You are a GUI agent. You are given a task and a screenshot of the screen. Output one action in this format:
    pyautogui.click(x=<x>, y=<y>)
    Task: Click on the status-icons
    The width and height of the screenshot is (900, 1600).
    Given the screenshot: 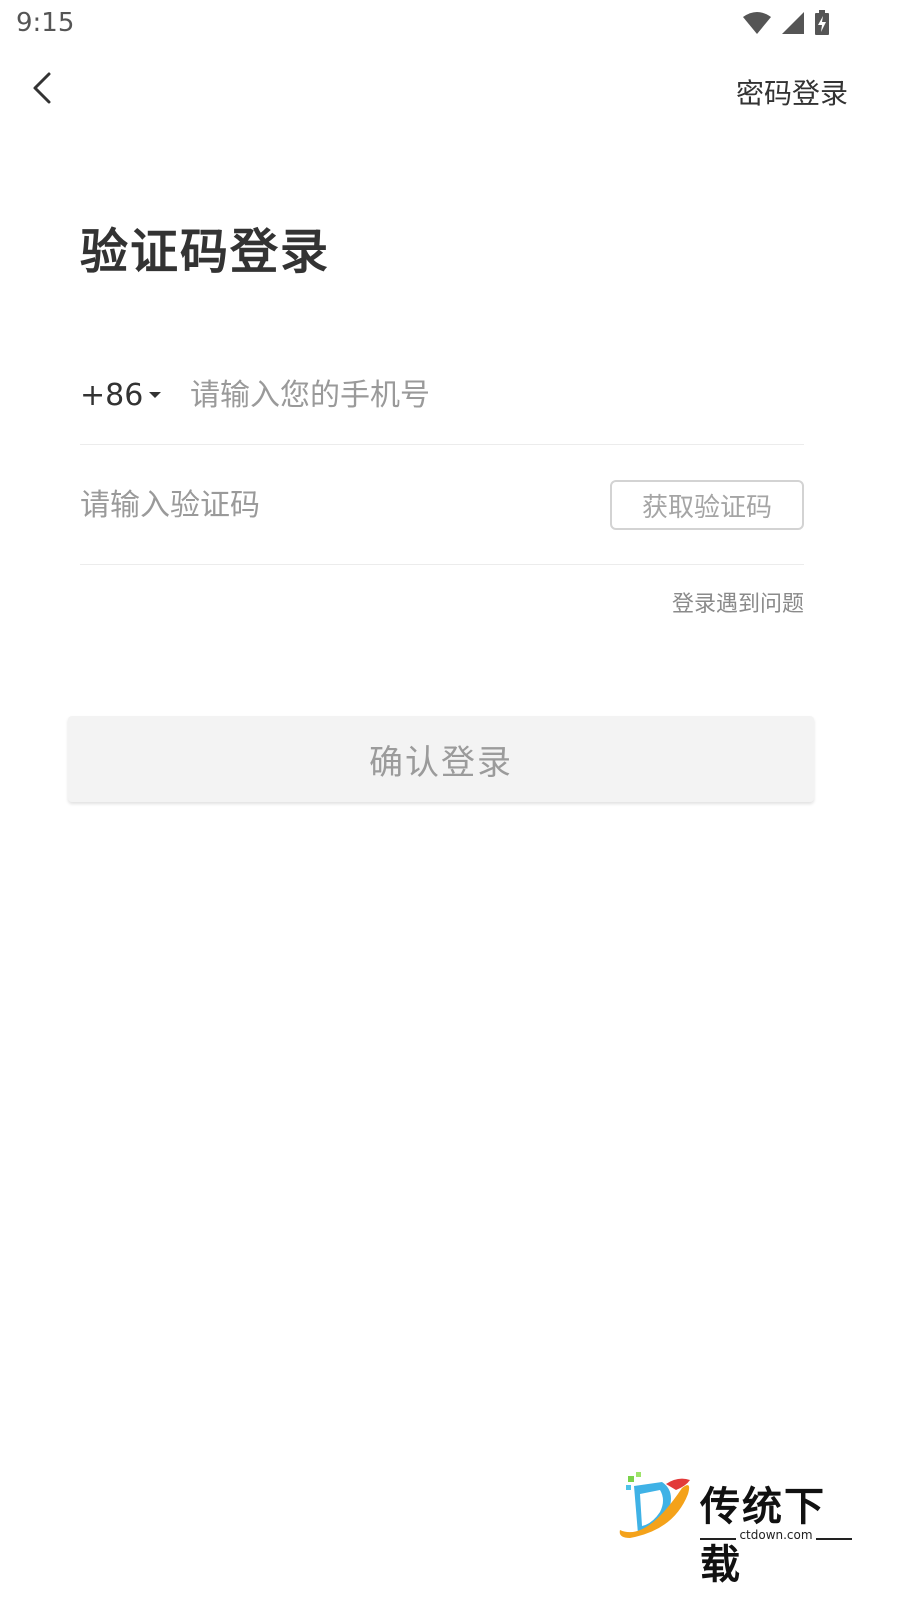 What is the action you would take?
    pyautogui.click(x=786, y=25)
    